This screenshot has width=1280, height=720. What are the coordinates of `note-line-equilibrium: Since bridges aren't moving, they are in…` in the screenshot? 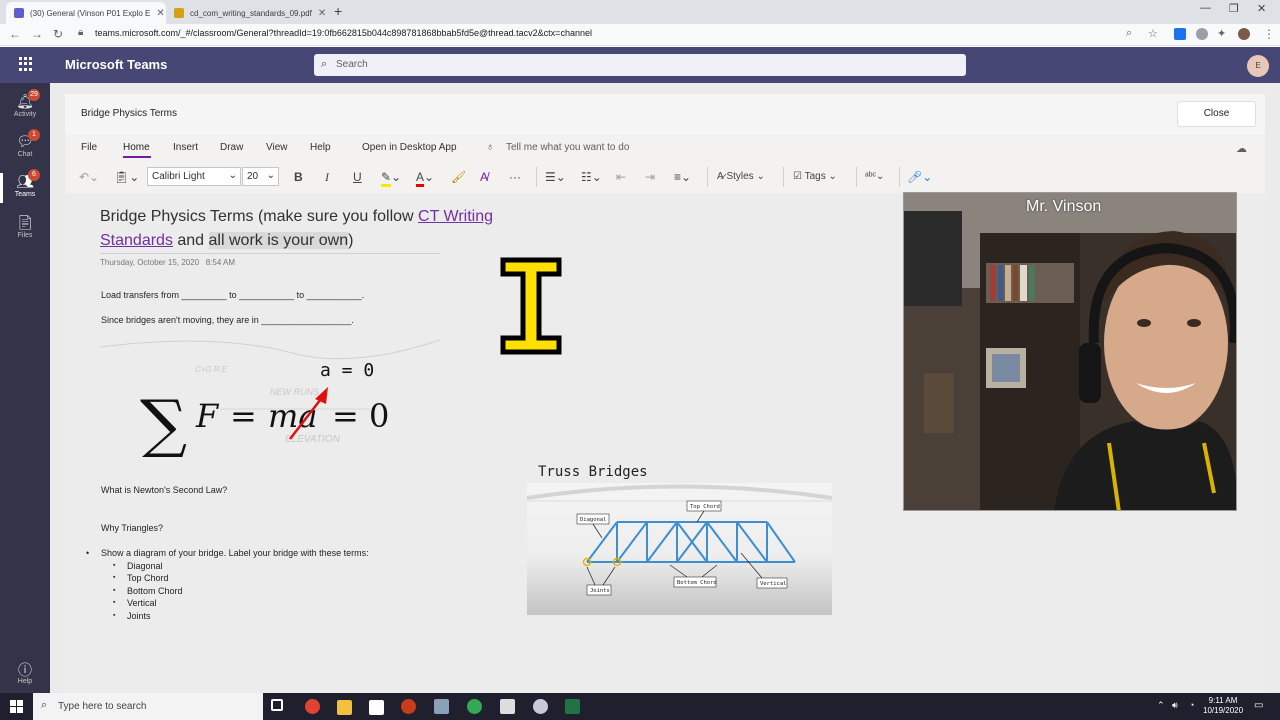 It's located at (227, 320).